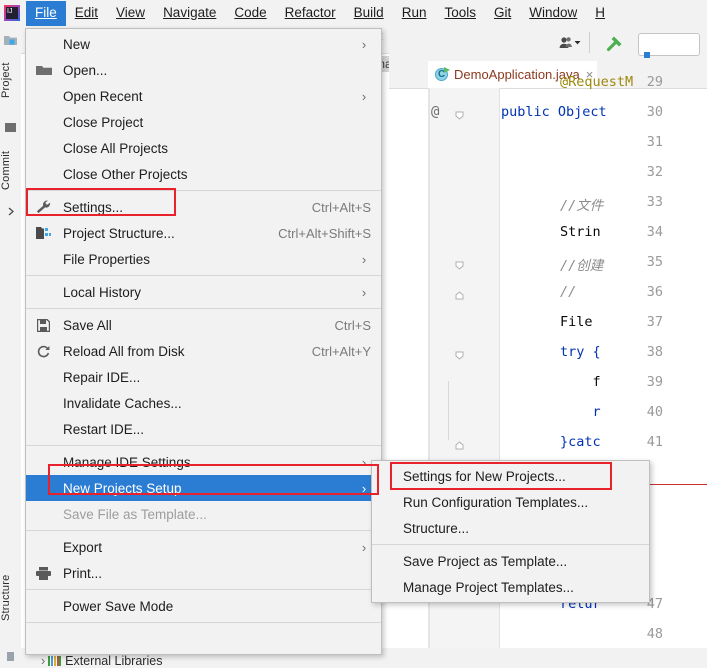  Describe the element at coordinates (189, 13) in the screenshot. I see `menubar-item-navigate: Navigate` at that location.